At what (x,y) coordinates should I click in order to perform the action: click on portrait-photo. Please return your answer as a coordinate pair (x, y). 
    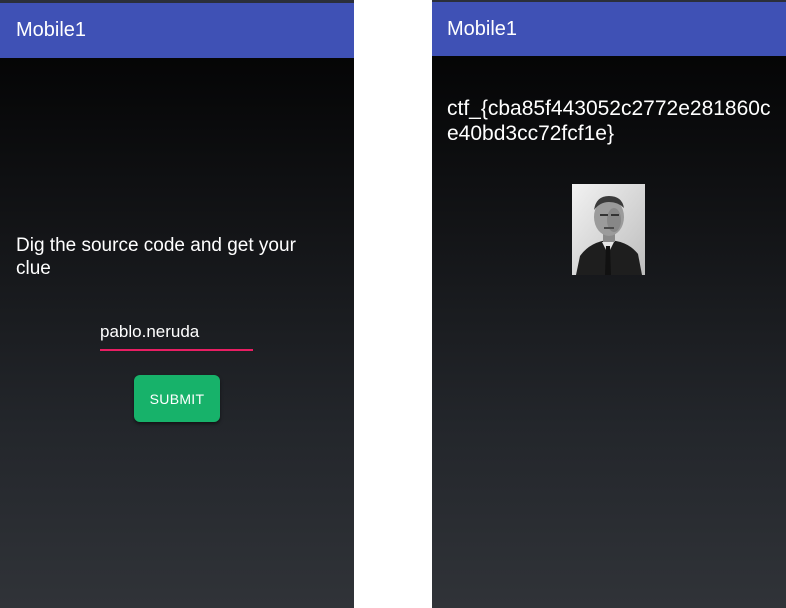
    Looking at the image, I should click on (608, 229).